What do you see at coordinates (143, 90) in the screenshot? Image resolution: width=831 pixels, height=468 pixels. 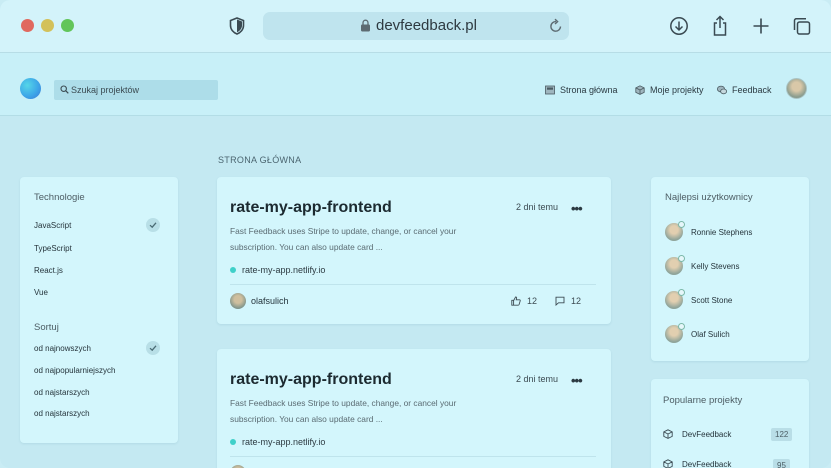 I see `search-input` at bounding box center [143, 90].